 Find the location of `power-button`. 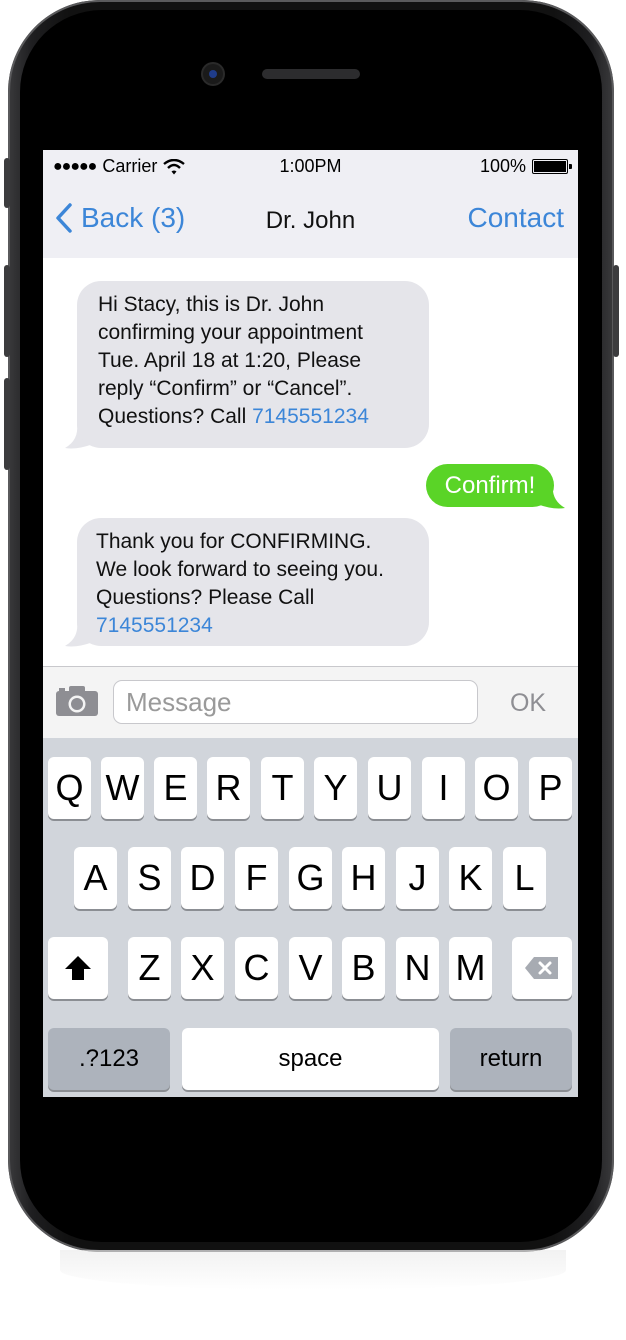

power-button is located at coordinates (616, 311).